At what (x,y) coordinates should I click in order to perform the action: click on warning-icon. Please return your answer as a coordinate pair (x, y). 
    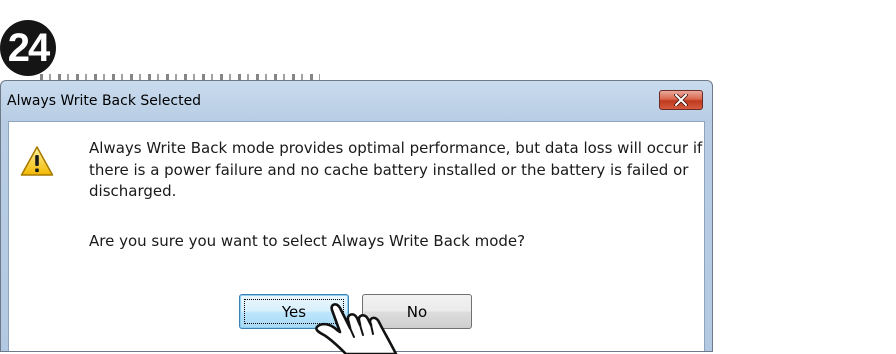
    Looking at the image, I should click on (37, 161).